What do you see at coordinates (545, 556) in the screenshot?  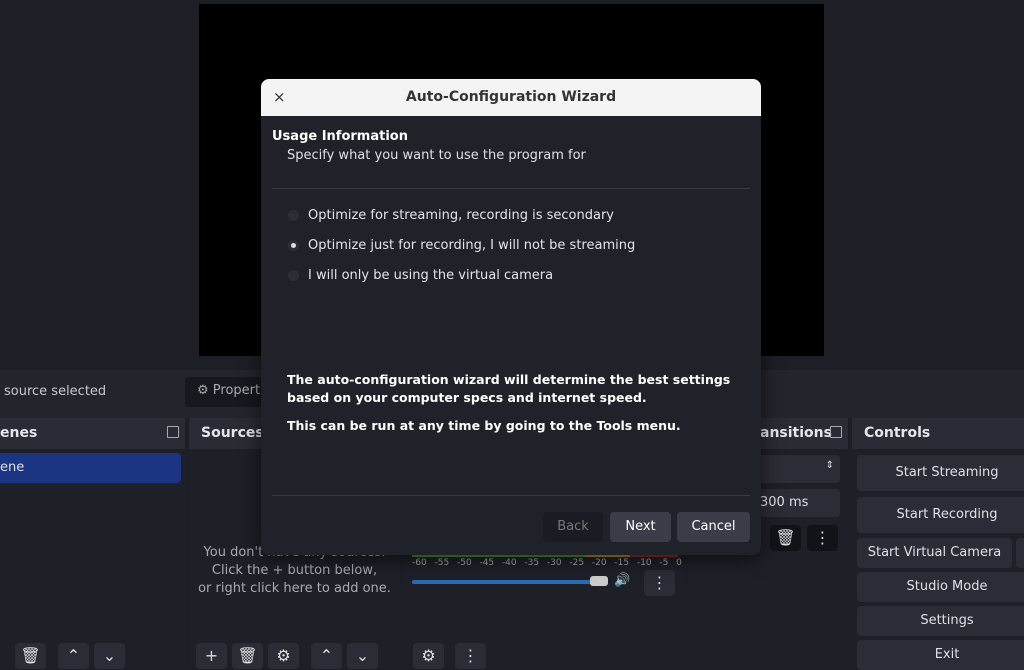 I see `audio-meter` at bounding box center [545, 556].